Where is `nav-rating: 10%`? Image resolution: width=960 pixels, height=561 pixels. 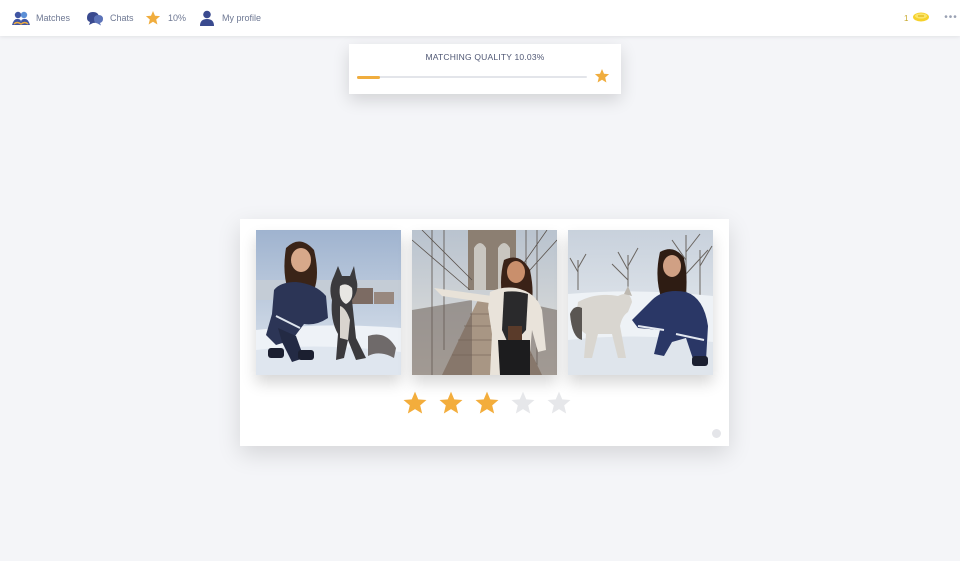 nav-rating: 10% is located at coordinates (164, 18).